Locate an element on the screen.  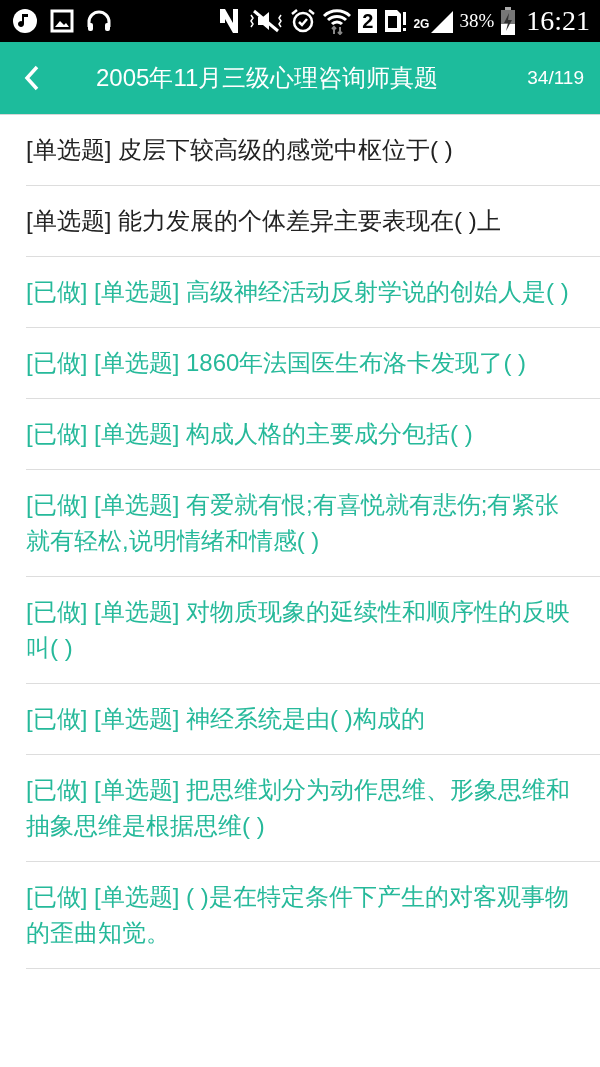
clock-time: 16:21 is located at coordinates (558, 21).